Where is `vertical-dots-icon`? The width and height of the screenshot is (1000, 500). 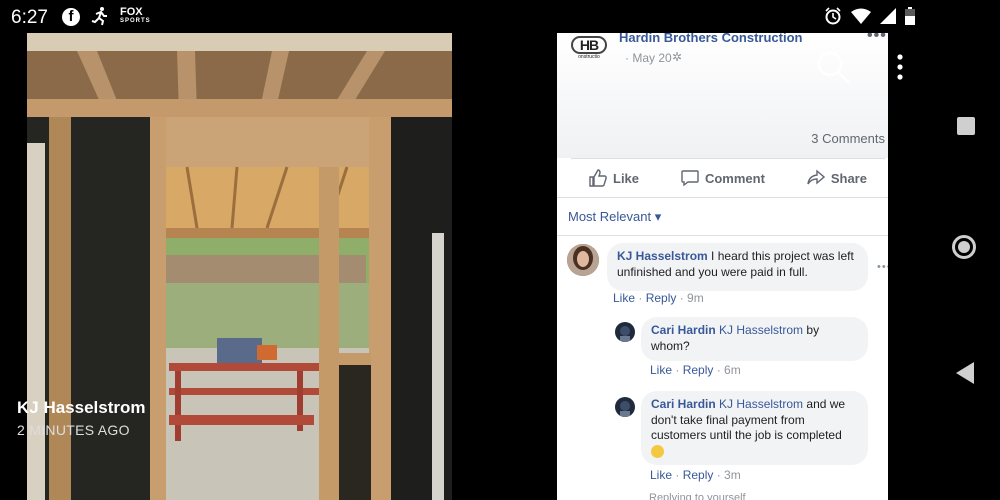
vertical-dots-icon is located at coordinates (900, 70).